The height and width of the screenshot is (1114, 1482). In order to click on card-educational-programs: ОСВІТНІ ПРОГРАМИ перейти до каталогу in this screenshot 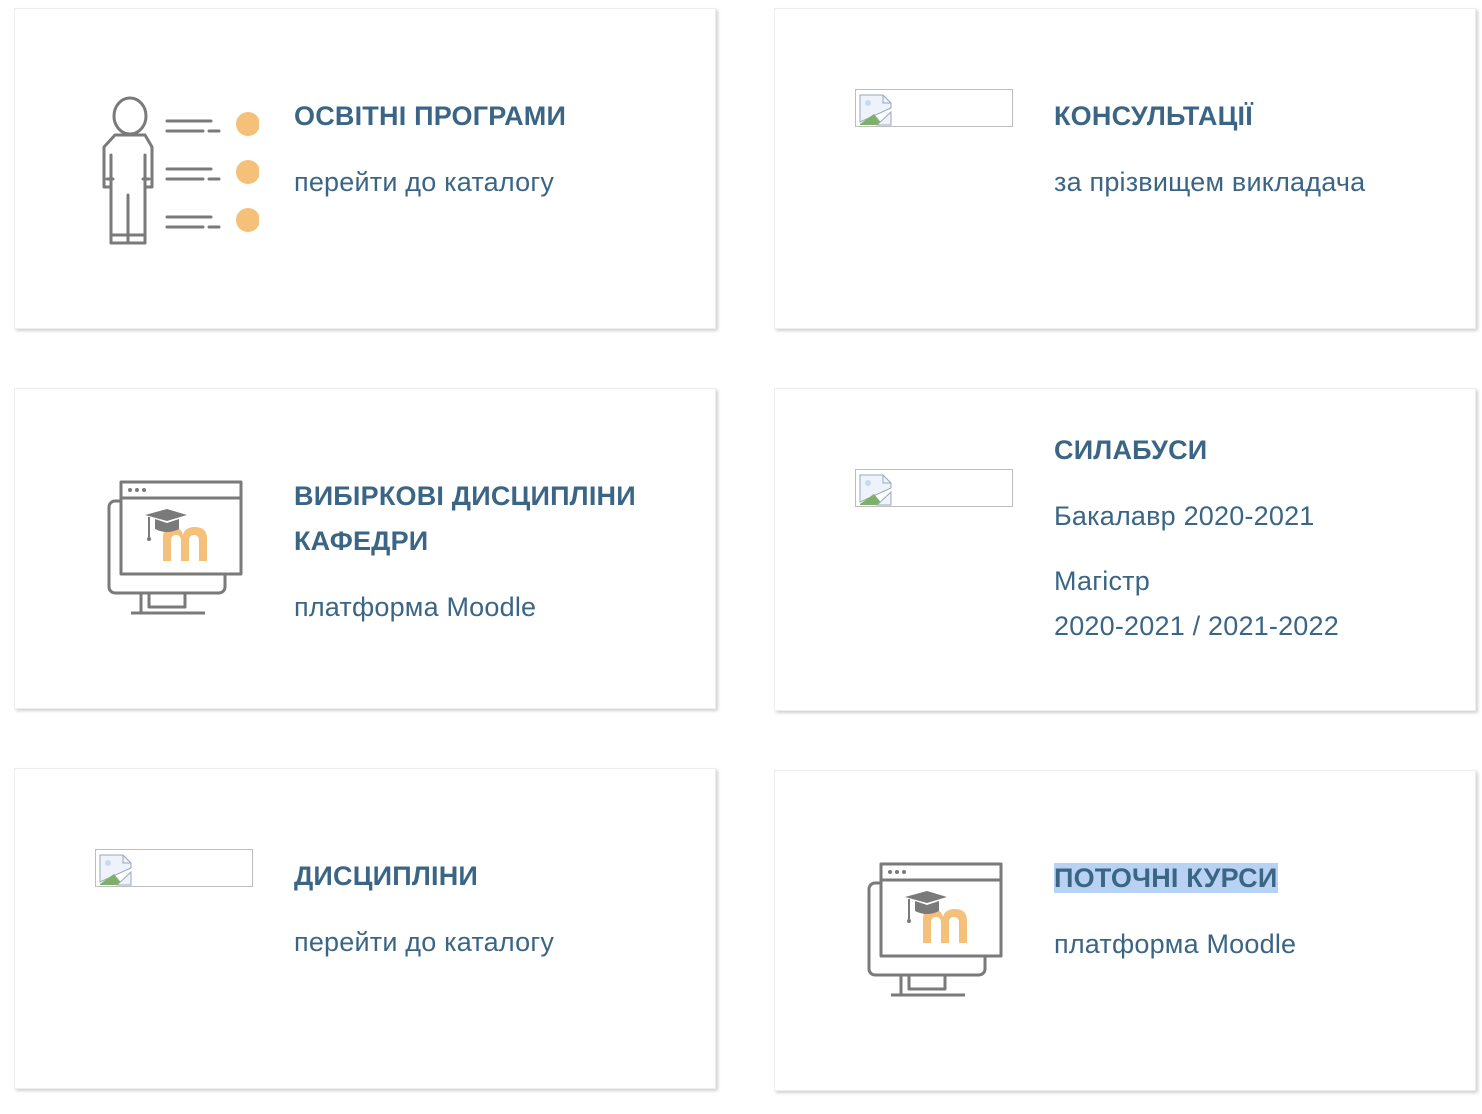, I will do `click(365, 168)`.